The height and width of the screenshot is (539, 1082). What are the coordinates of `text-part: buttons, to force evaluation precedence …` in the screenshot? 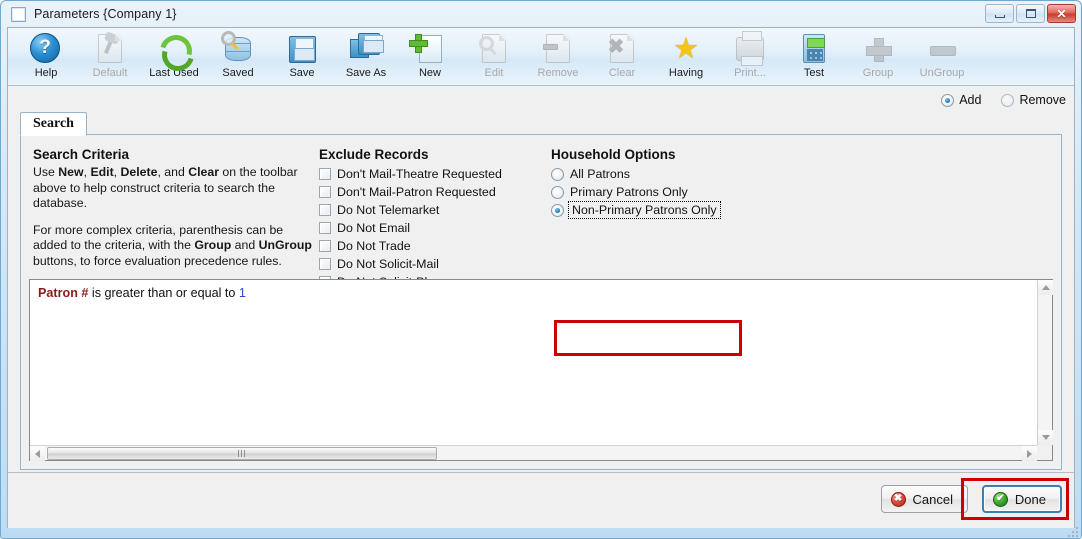 It's located at (157, 260).